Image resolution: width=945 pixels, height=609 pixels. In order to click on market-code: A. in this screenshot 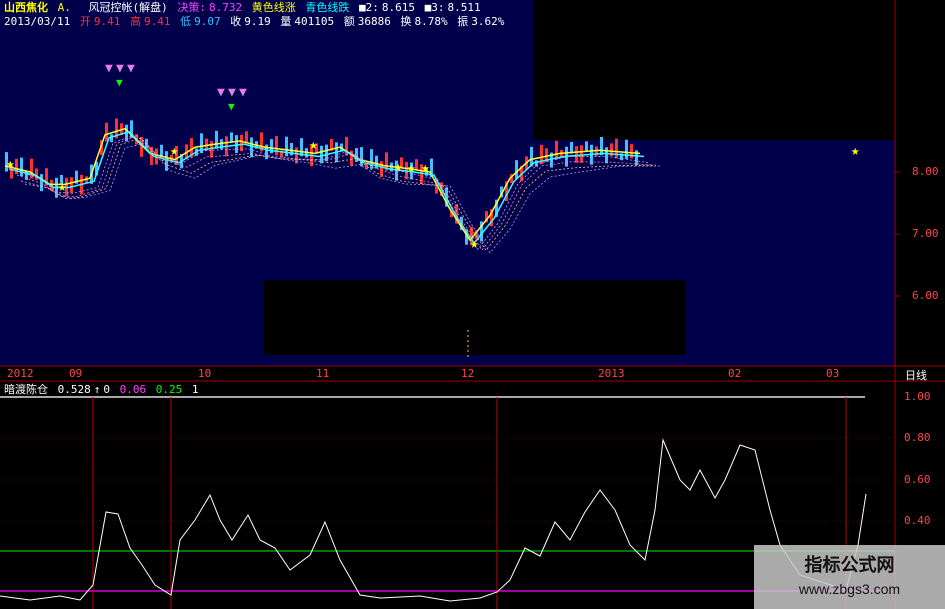, I will do `click(64, 7)`.